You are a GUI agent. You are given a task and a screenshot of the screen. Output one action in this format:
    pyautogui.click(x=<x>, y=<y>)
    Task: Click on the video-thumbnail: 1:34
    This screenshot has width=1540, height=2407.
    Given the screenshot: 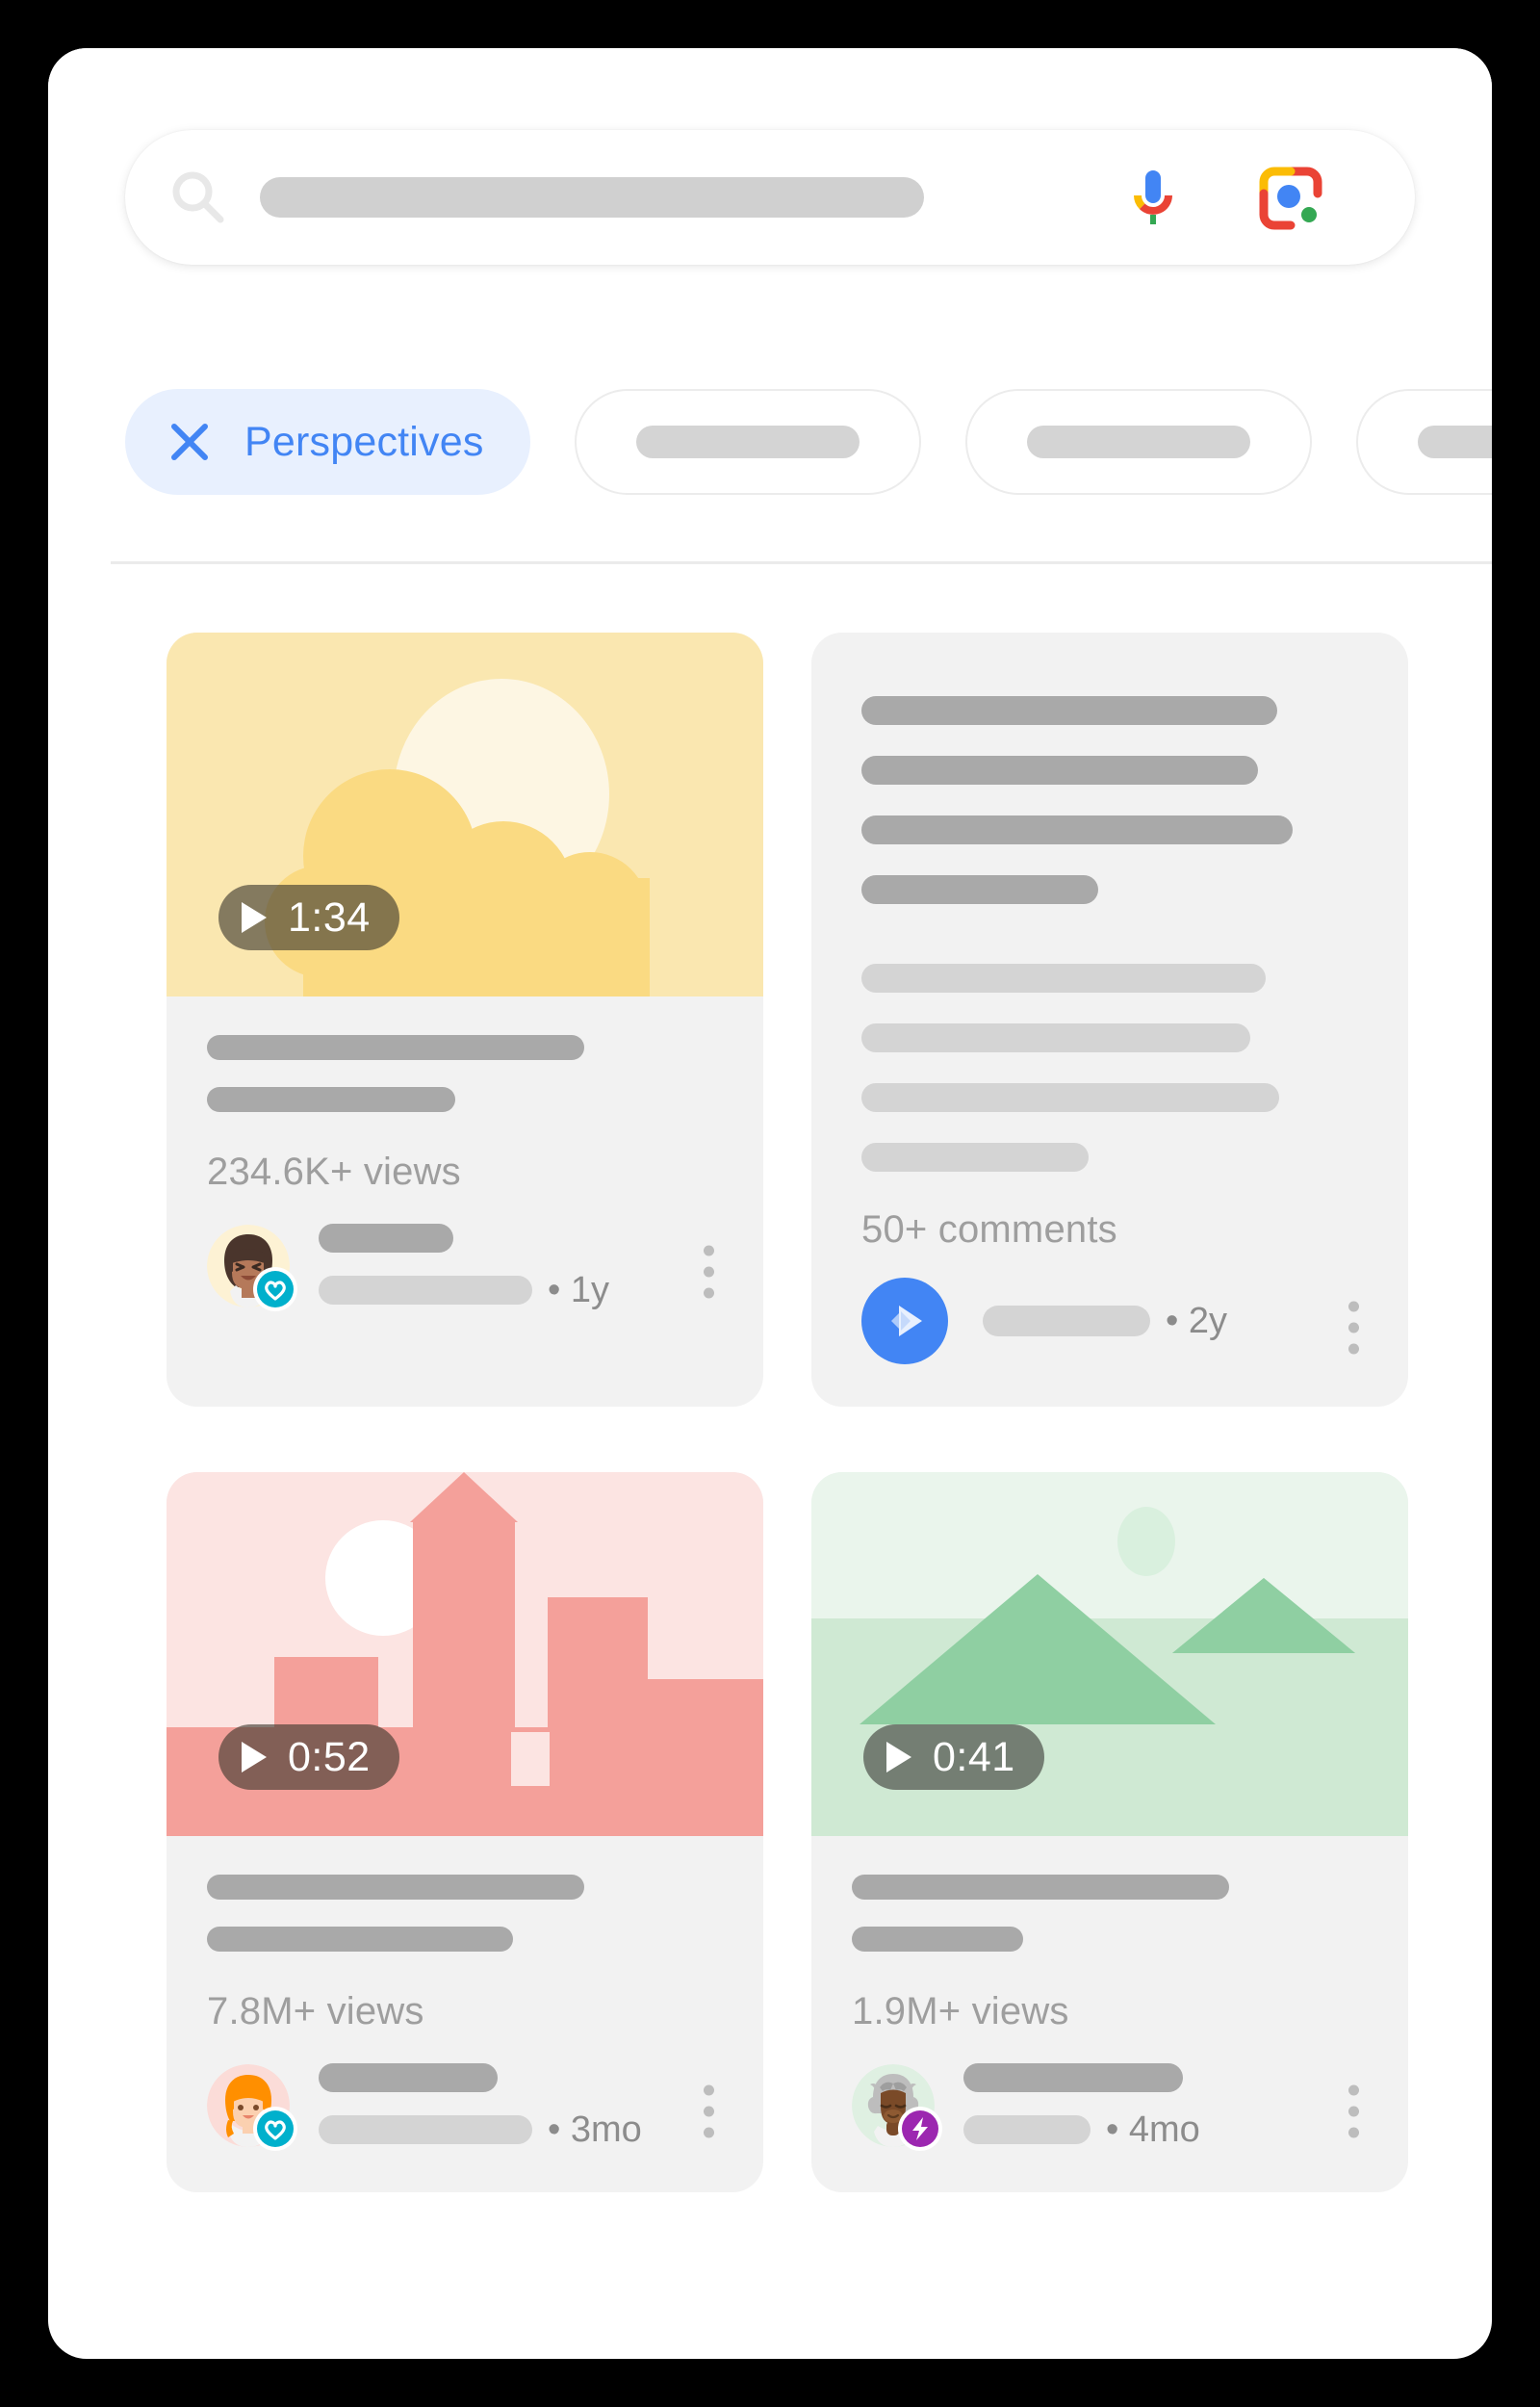 What is the action you would take?
    pyautogui.click(x=465, y=815)
    